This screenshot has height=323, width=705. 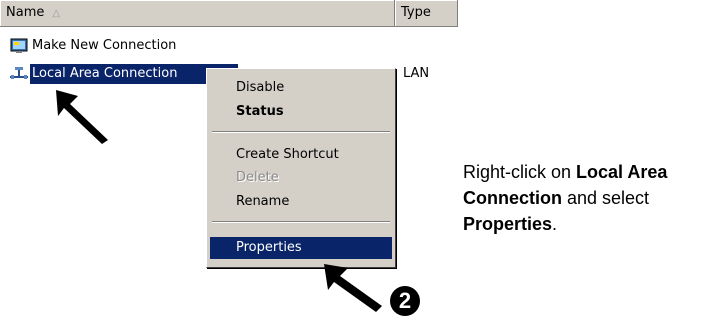 I want to click on instruction-part: Right-click on, so click(x=520, y=172).